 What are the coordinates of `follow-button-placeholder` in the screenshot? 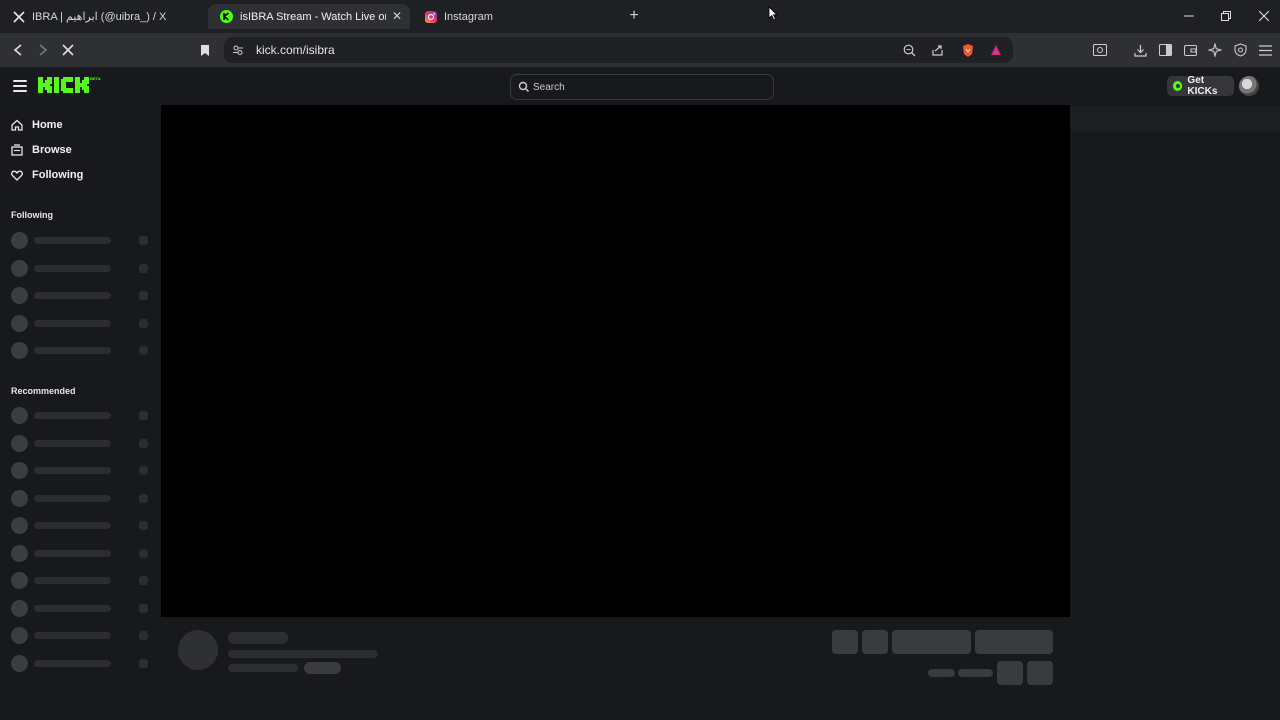 It's located at (931, 642).